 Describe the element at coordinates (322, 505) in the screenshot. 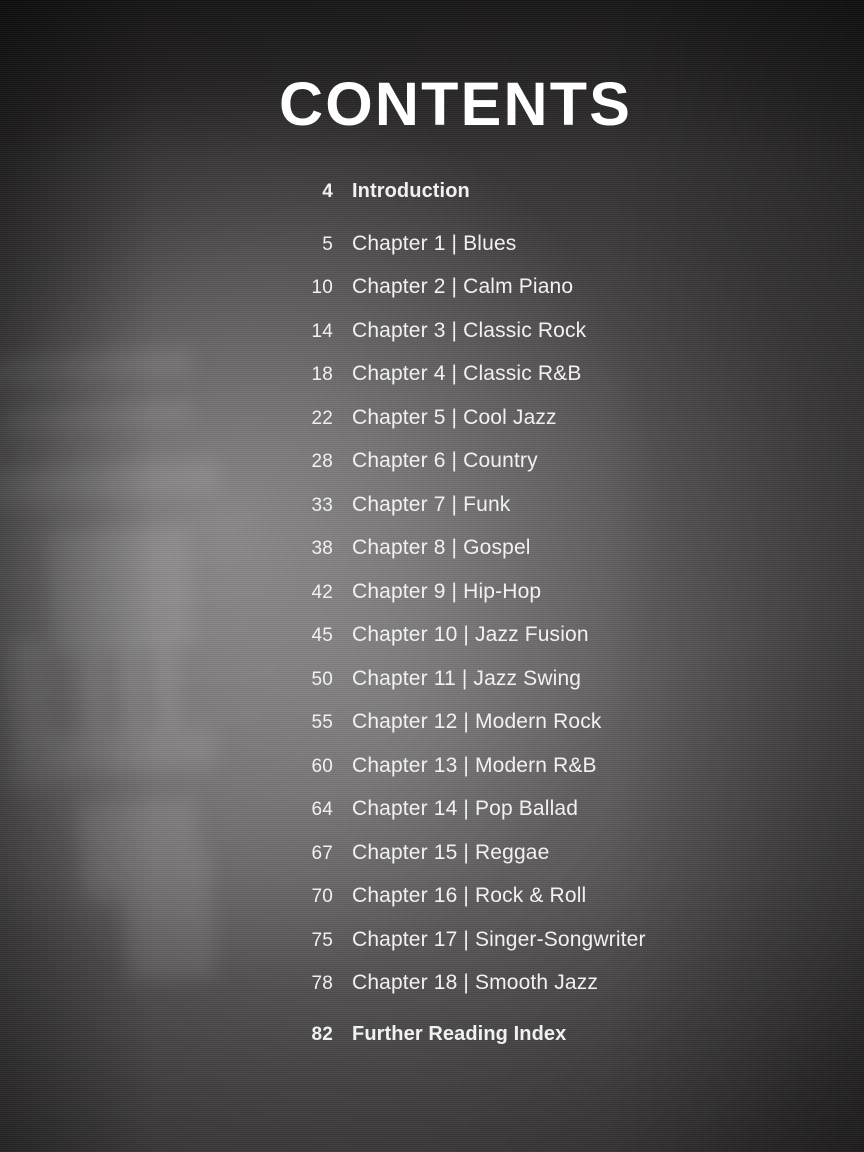

I see `toc-page-number: 33` at that location.